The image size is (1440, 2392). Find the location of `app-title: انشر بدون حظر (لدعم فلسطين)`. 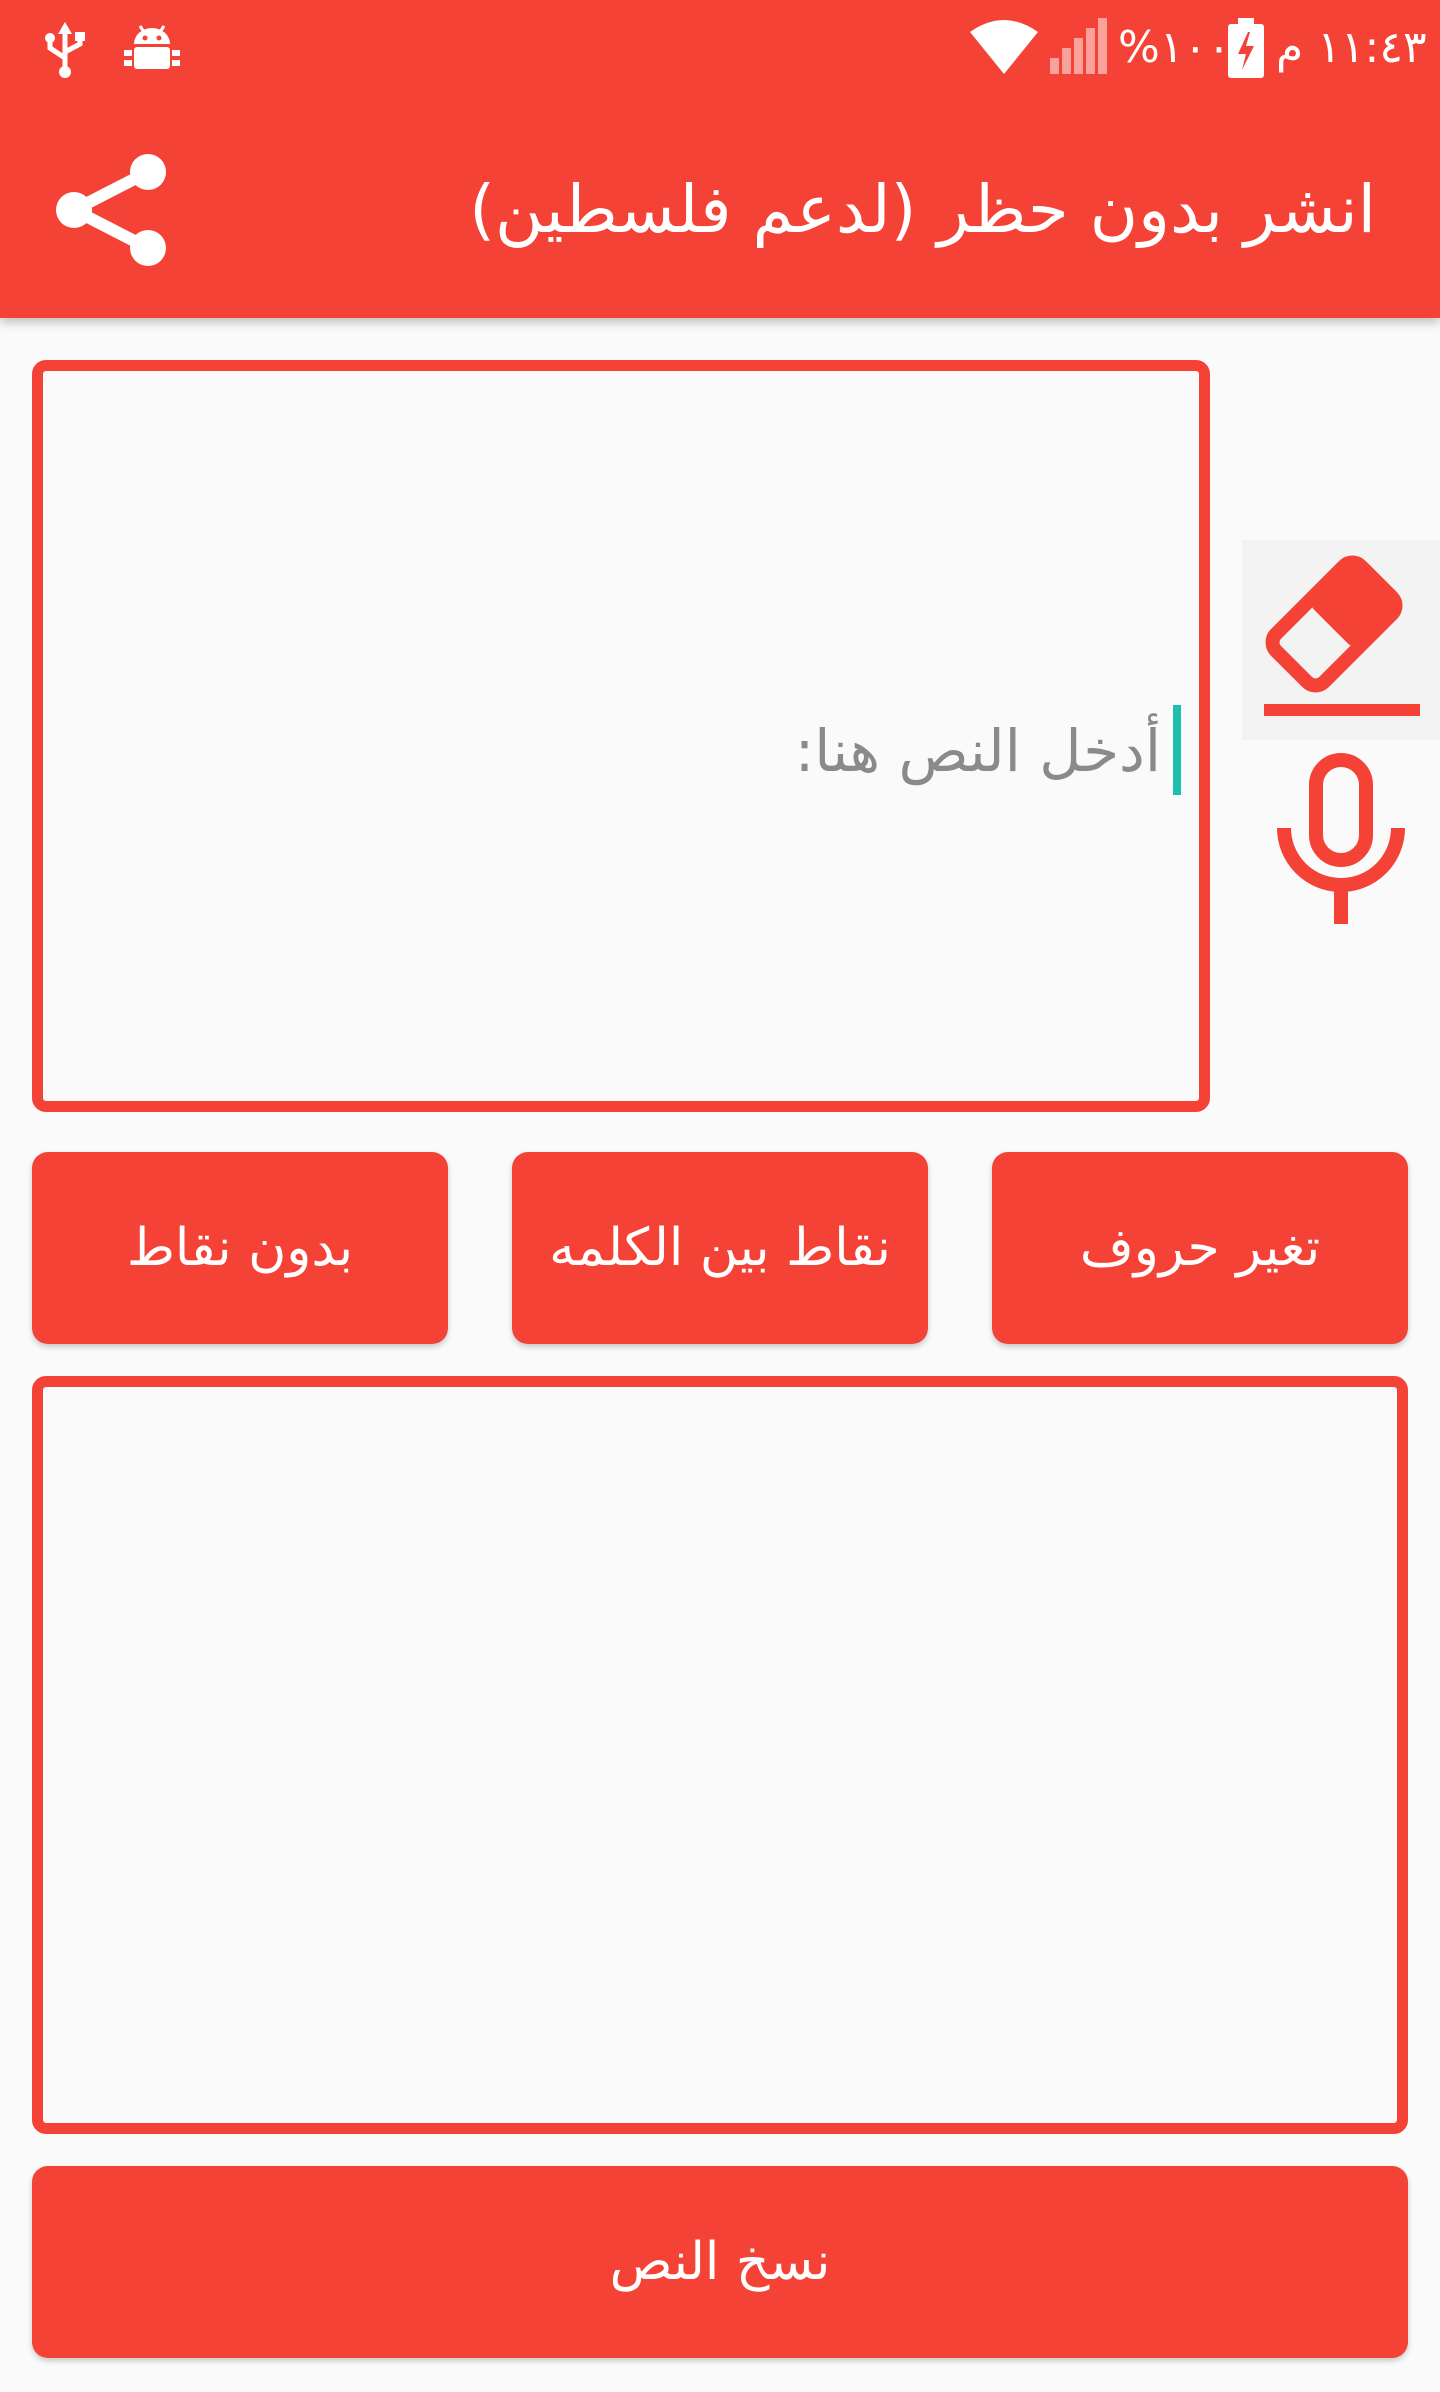

app-title: انشر بدون حظر (لدعم فلسطين) is located at coordinates (922, 209).